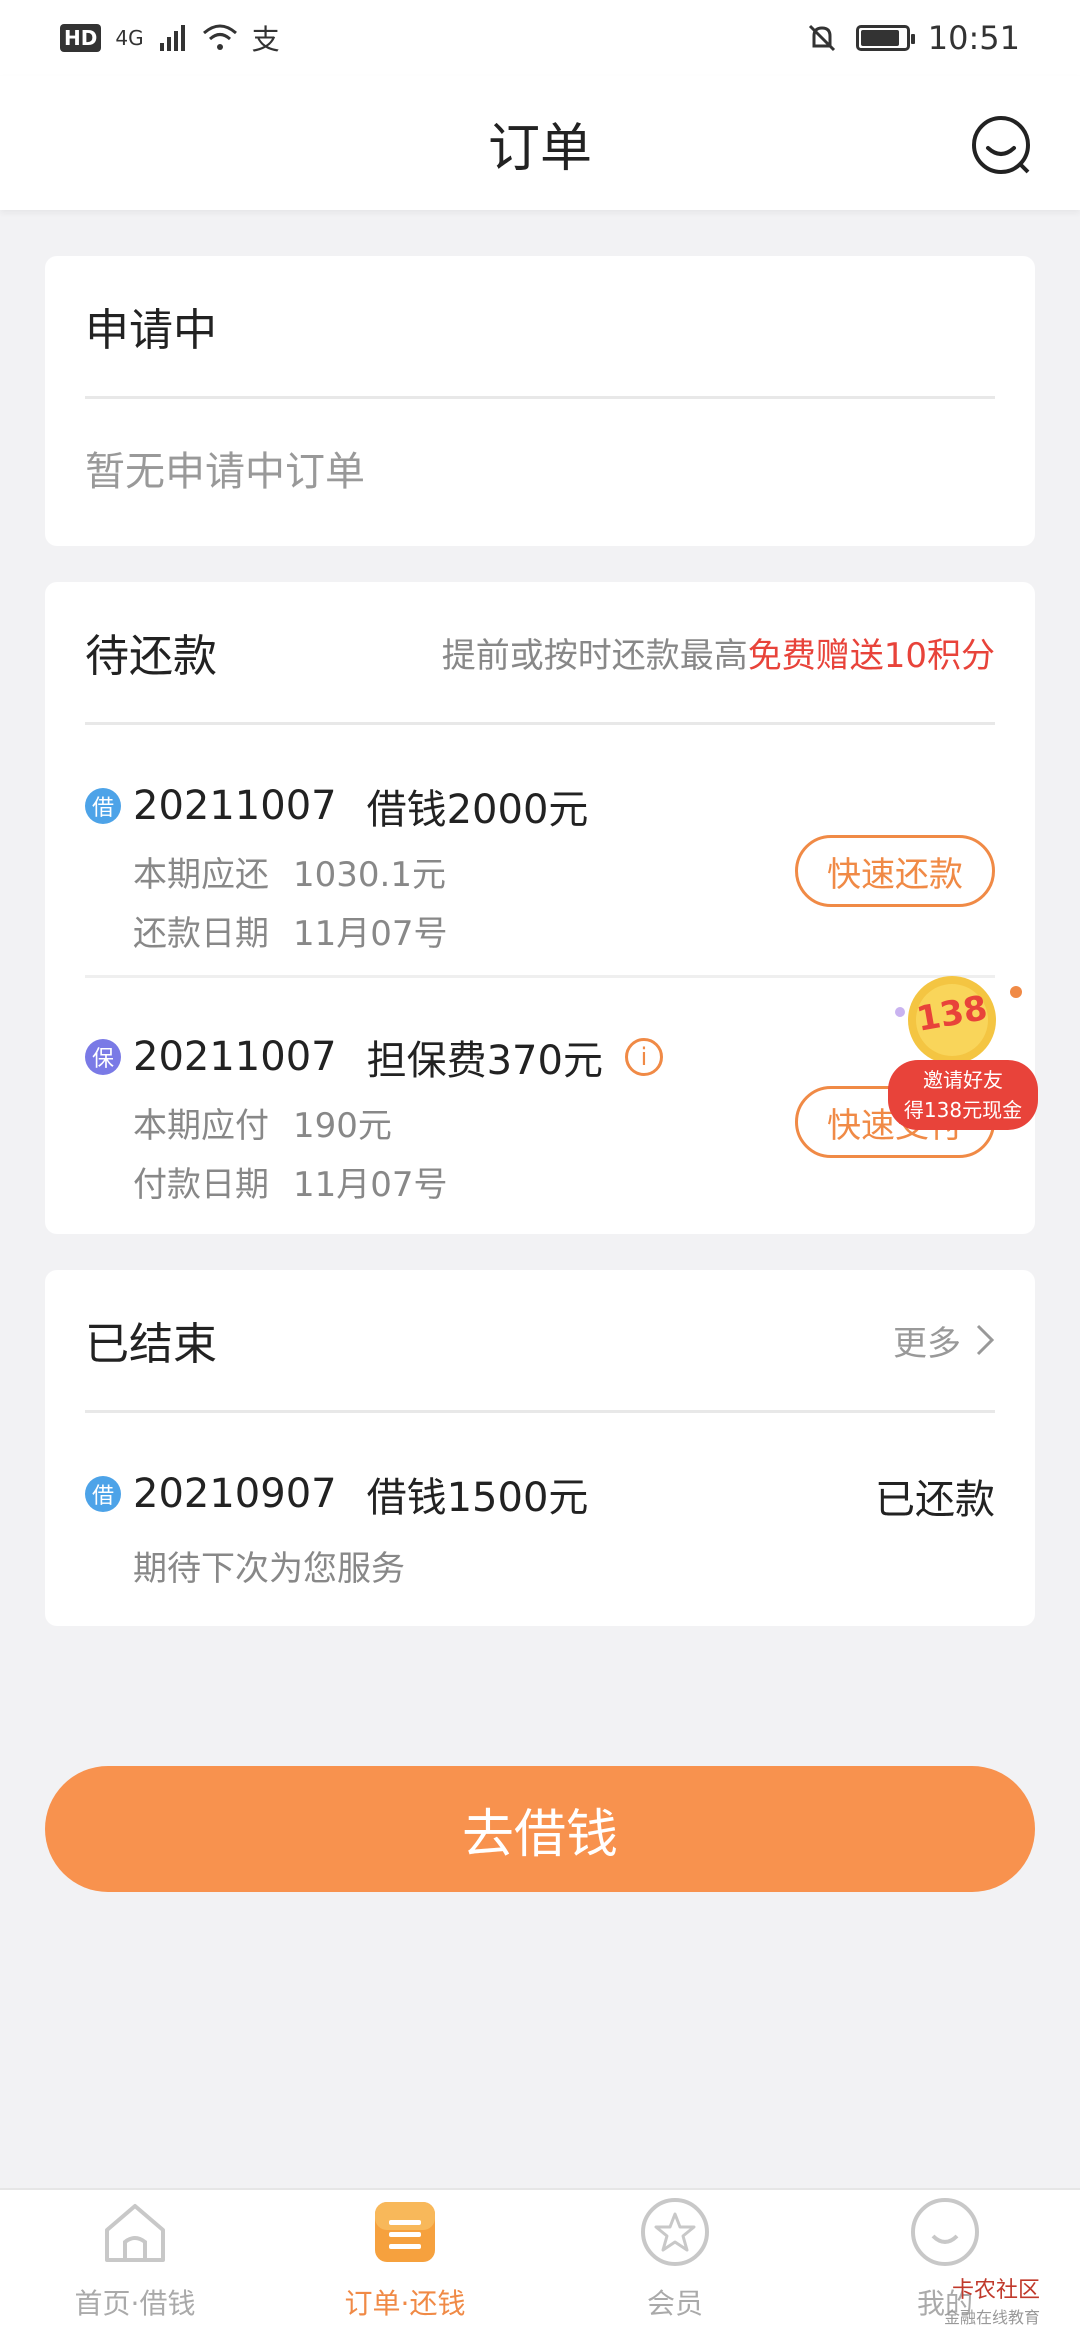  What do you see at coordinates (643, 1057) in the screenshot?
I see `info-icon: i` at bounding box center [643, 1057].